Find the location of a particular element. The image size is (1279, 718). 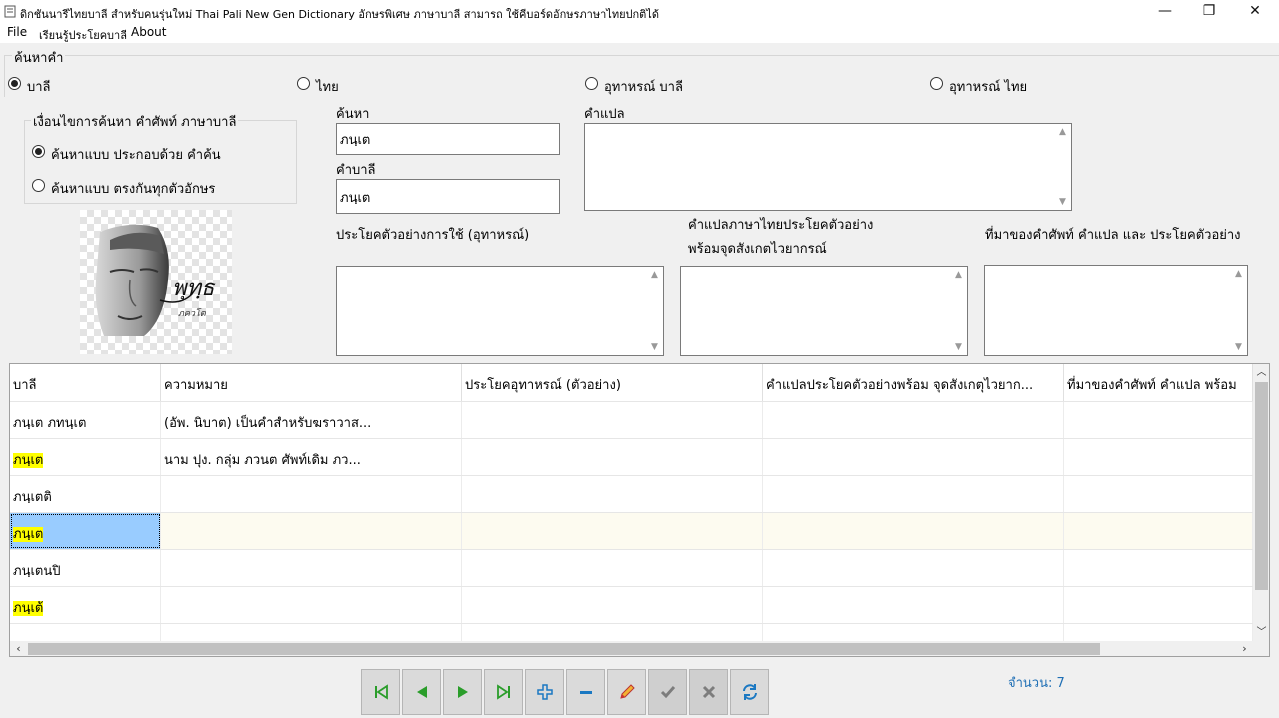

source-memo: ▲ ▼ is located at coordinates (1116, 310).